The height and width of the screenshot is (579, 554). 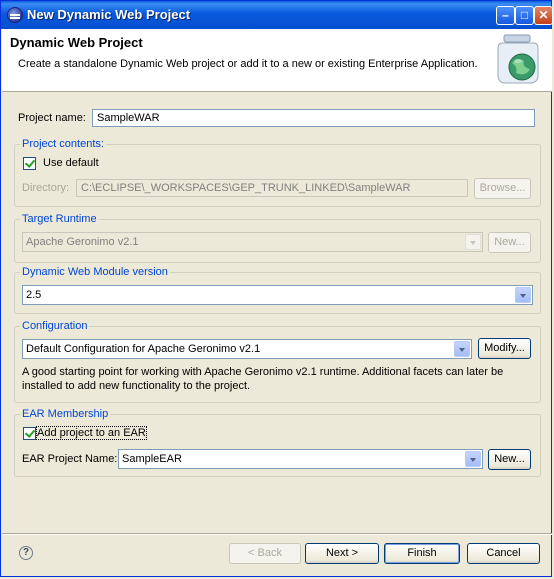 I want to click on maximize-icon: □, so click(x=524, y=15).